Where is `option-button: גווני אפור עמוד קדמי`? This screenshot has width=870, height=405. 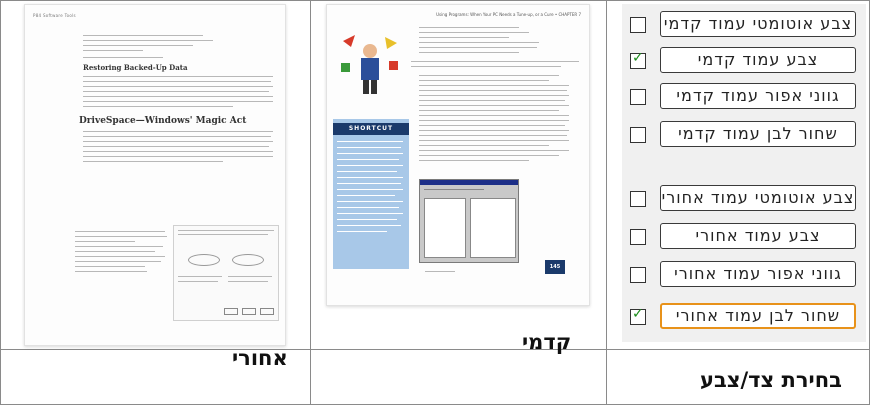
option-button: גווני אפור עמוד קדמי is located at coordinates (758, 96).